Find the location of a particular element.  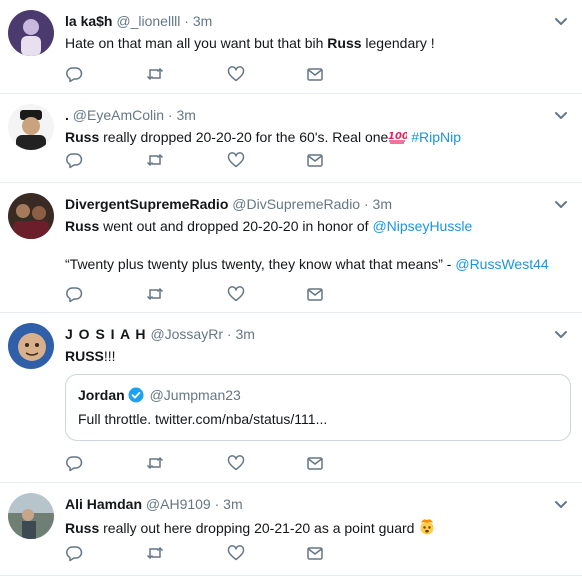

display-name: Ali Hamdan is located at coordinates (103, 504).